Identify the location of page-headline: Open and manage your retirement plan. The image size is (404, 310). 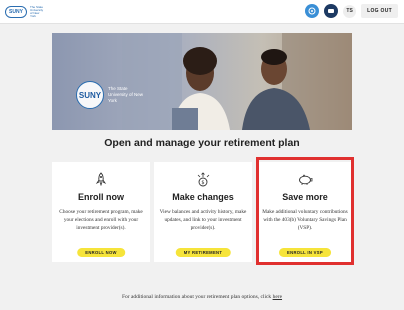
(202, 143).